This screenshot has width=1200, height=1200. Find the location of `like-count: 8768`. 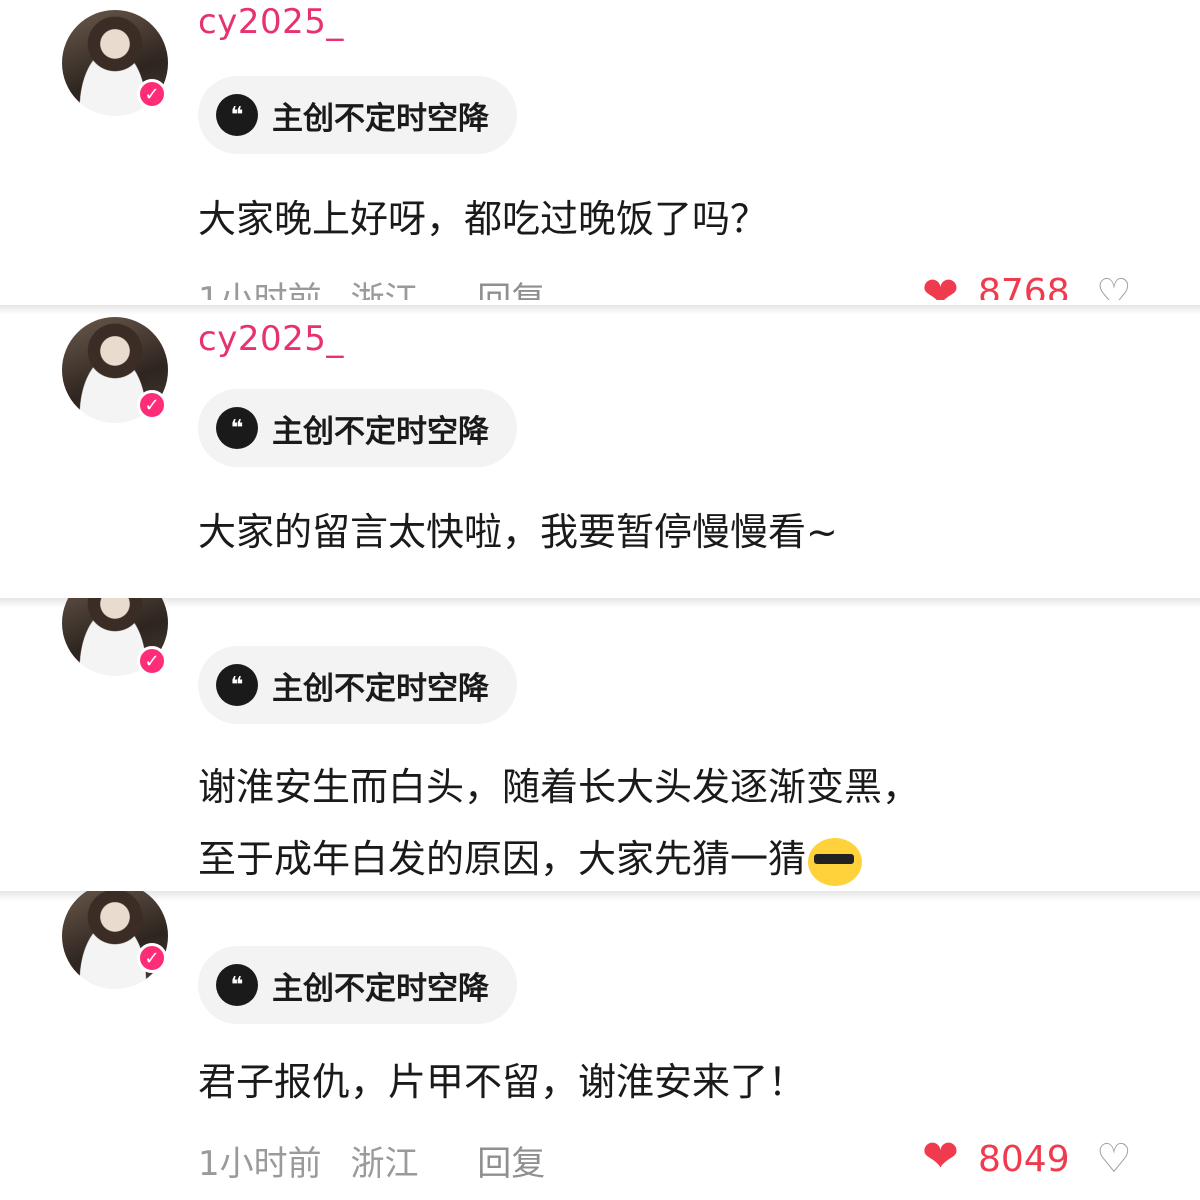

like-count: 8768 is located at coordinates (1024, 286).